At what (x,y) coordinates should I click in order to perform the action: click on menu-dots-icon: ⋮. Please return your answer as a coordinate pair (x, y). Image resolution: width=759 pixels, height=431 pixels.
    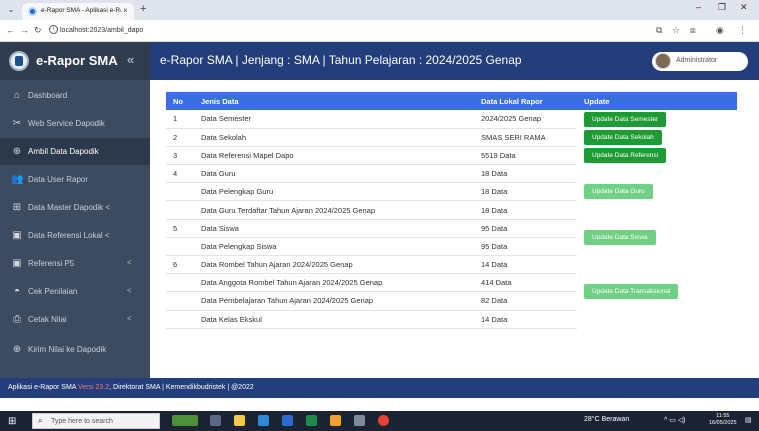
    Looking at the image, I should click on (742, 30).